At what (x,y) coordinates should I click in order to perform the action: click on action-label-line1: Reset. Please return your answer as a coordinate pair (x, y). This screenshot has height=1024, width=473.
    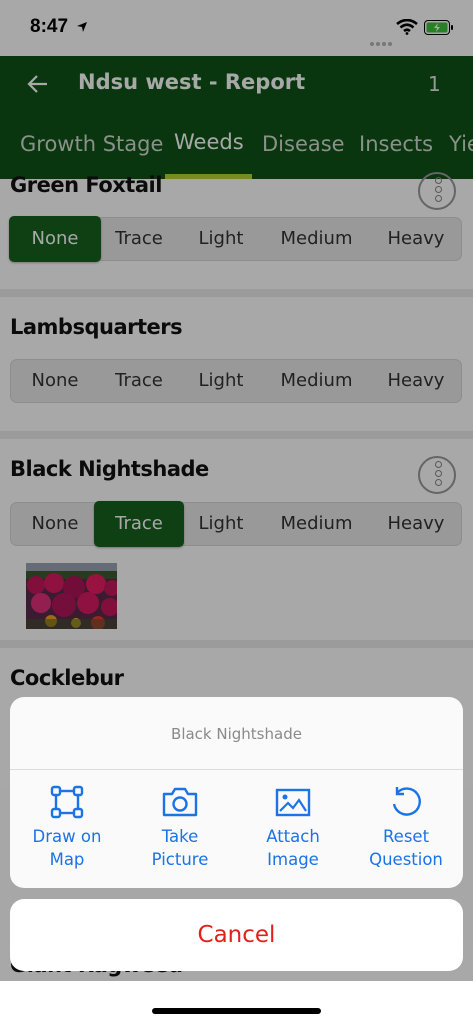
    Looking at the image, I should click on (406, 836).